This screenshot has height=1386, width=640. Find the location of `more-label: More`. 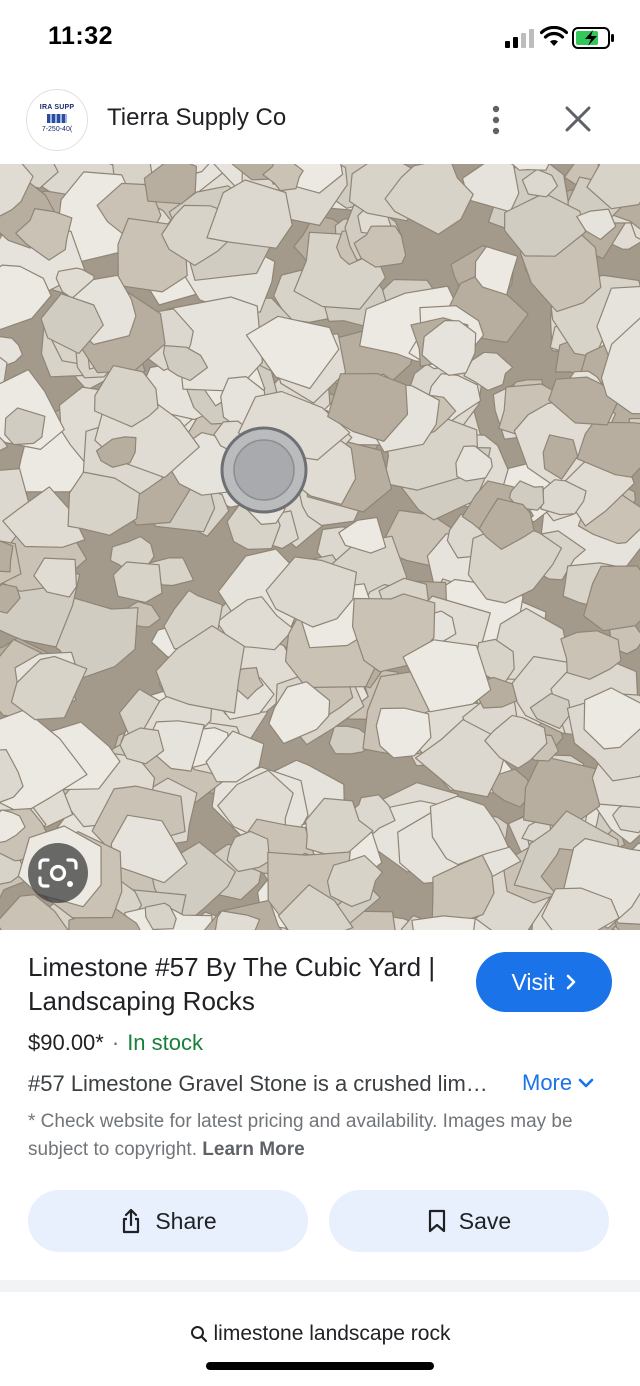

more-label: More is located at coordinates (547, 1082).